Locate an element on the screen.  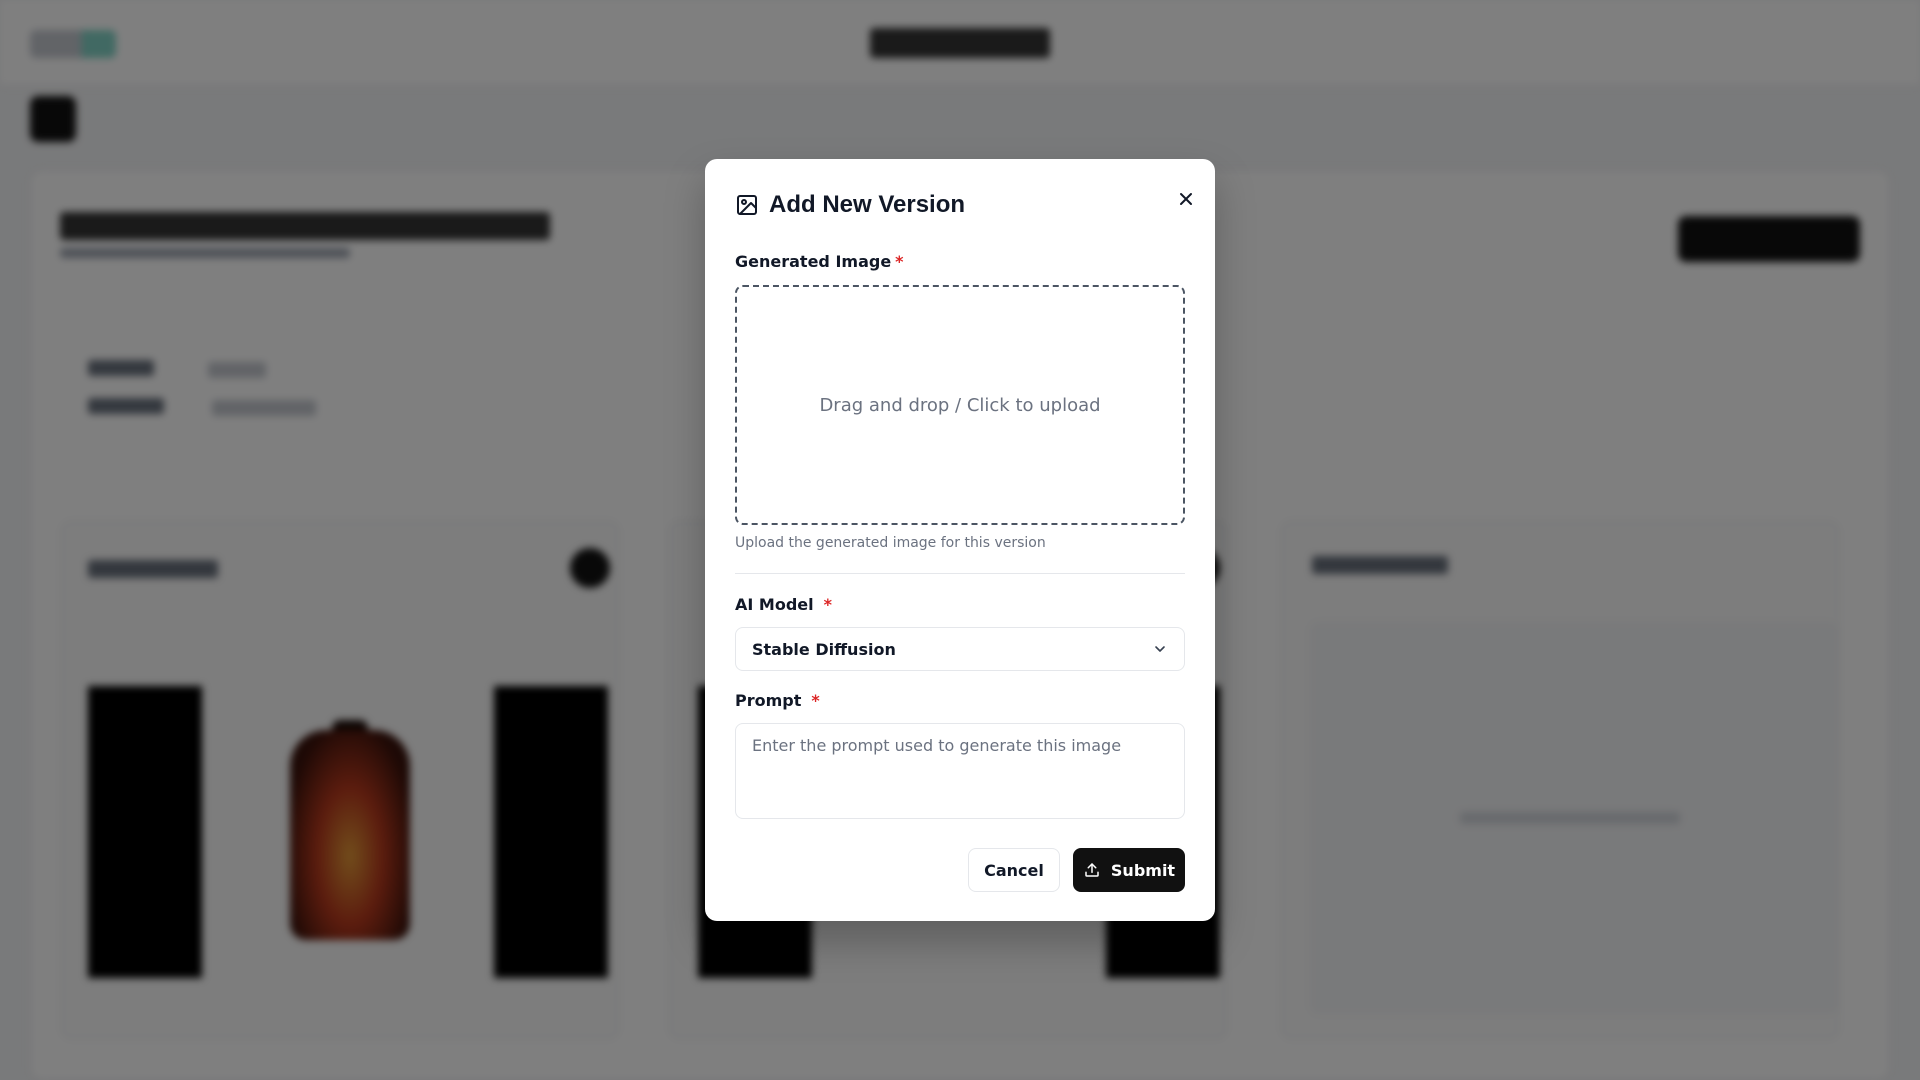
prompt-input is located at coordinates (960, 771).